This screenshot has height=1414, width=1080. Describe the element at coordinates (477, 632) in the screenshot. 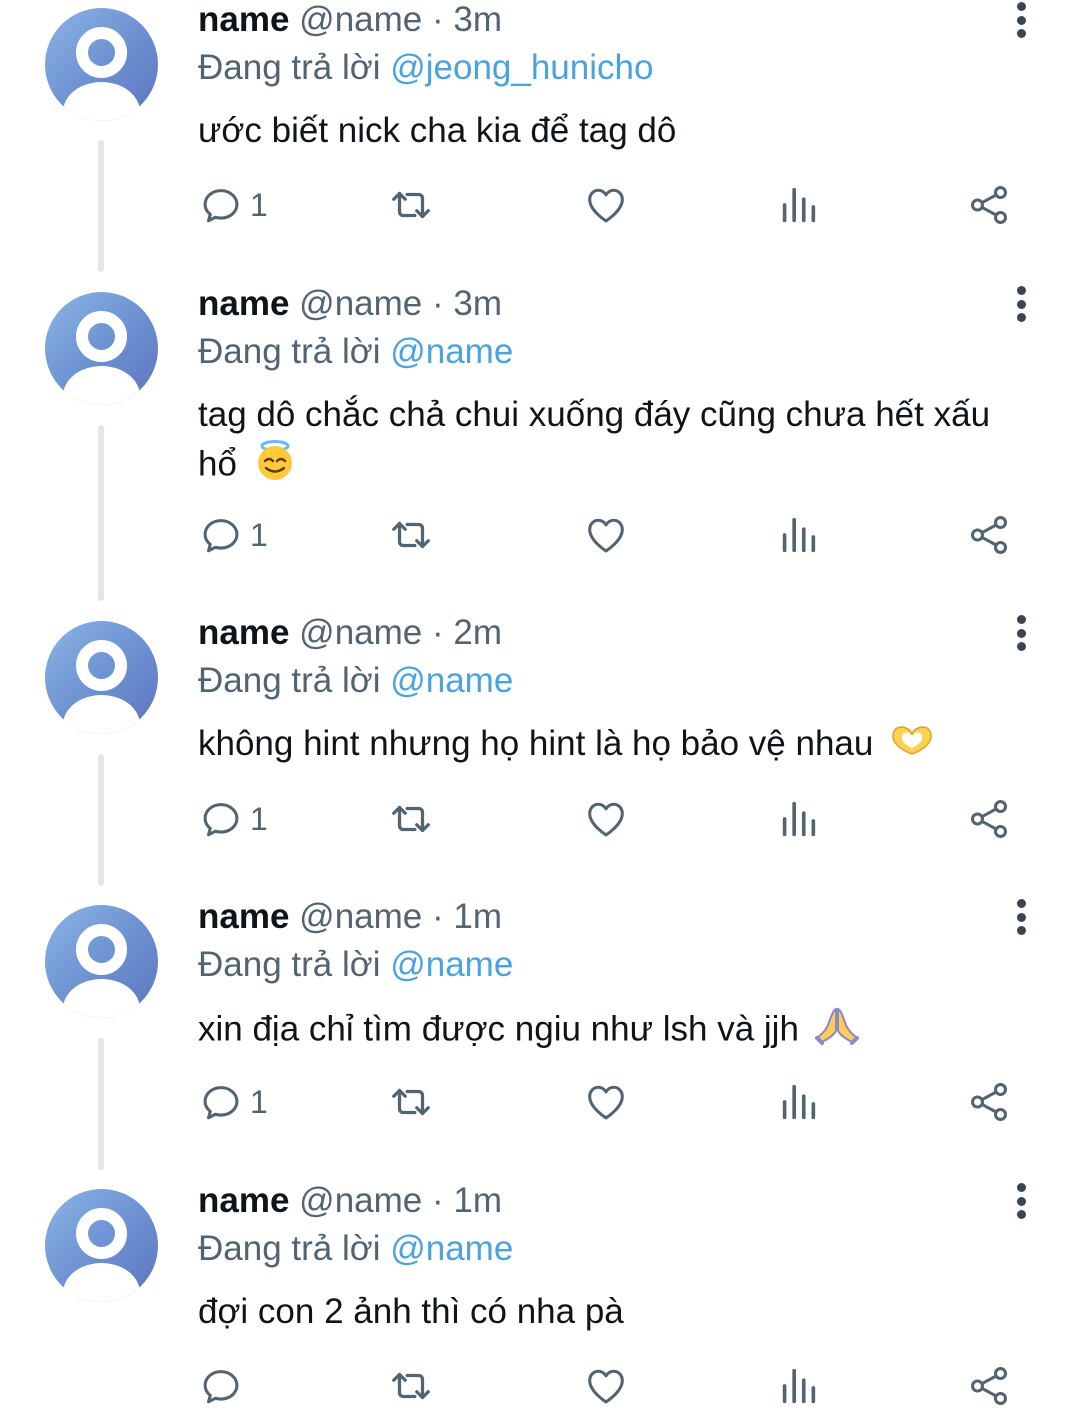

I see `timestamp: 2m` at that location.